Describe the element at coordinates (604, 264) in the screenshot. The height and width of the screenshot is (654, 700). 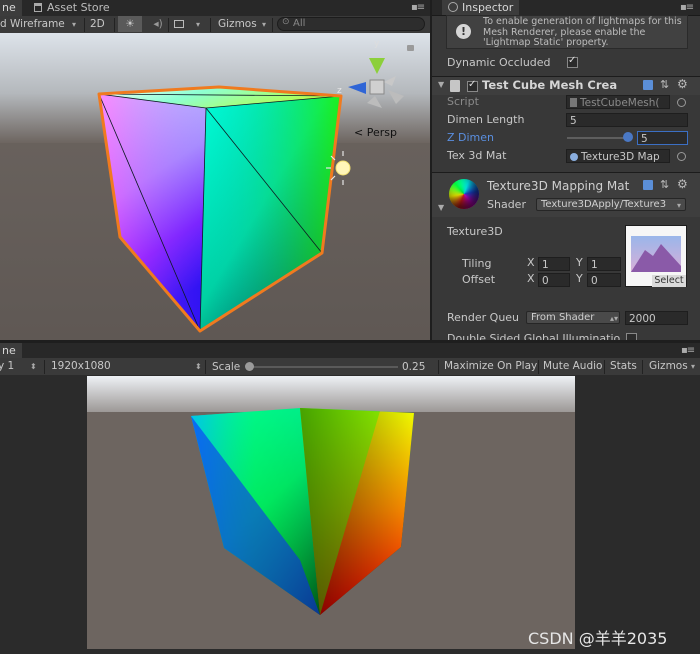
I see `tiling-y-input: 1` at that location.